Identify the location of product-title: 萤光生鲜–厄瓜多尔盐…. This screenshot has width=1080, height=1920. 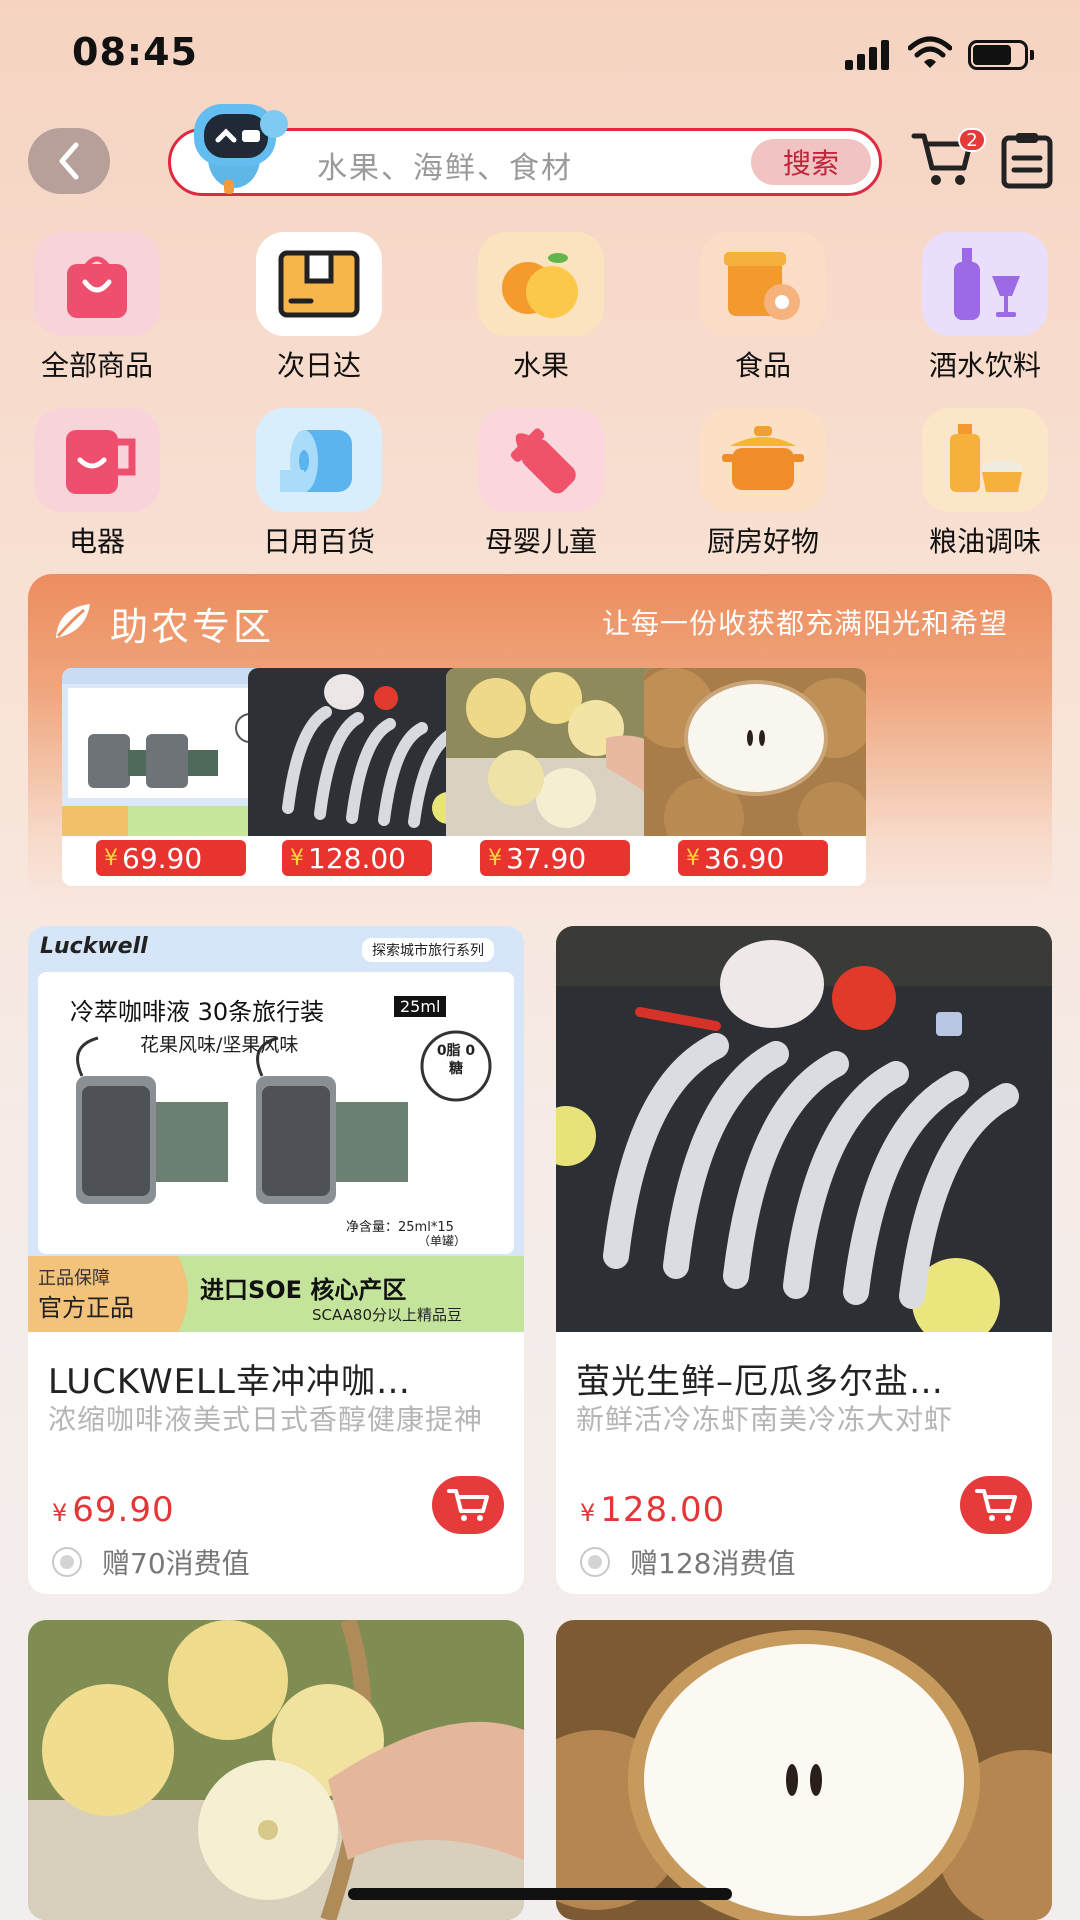
(760, 1382).